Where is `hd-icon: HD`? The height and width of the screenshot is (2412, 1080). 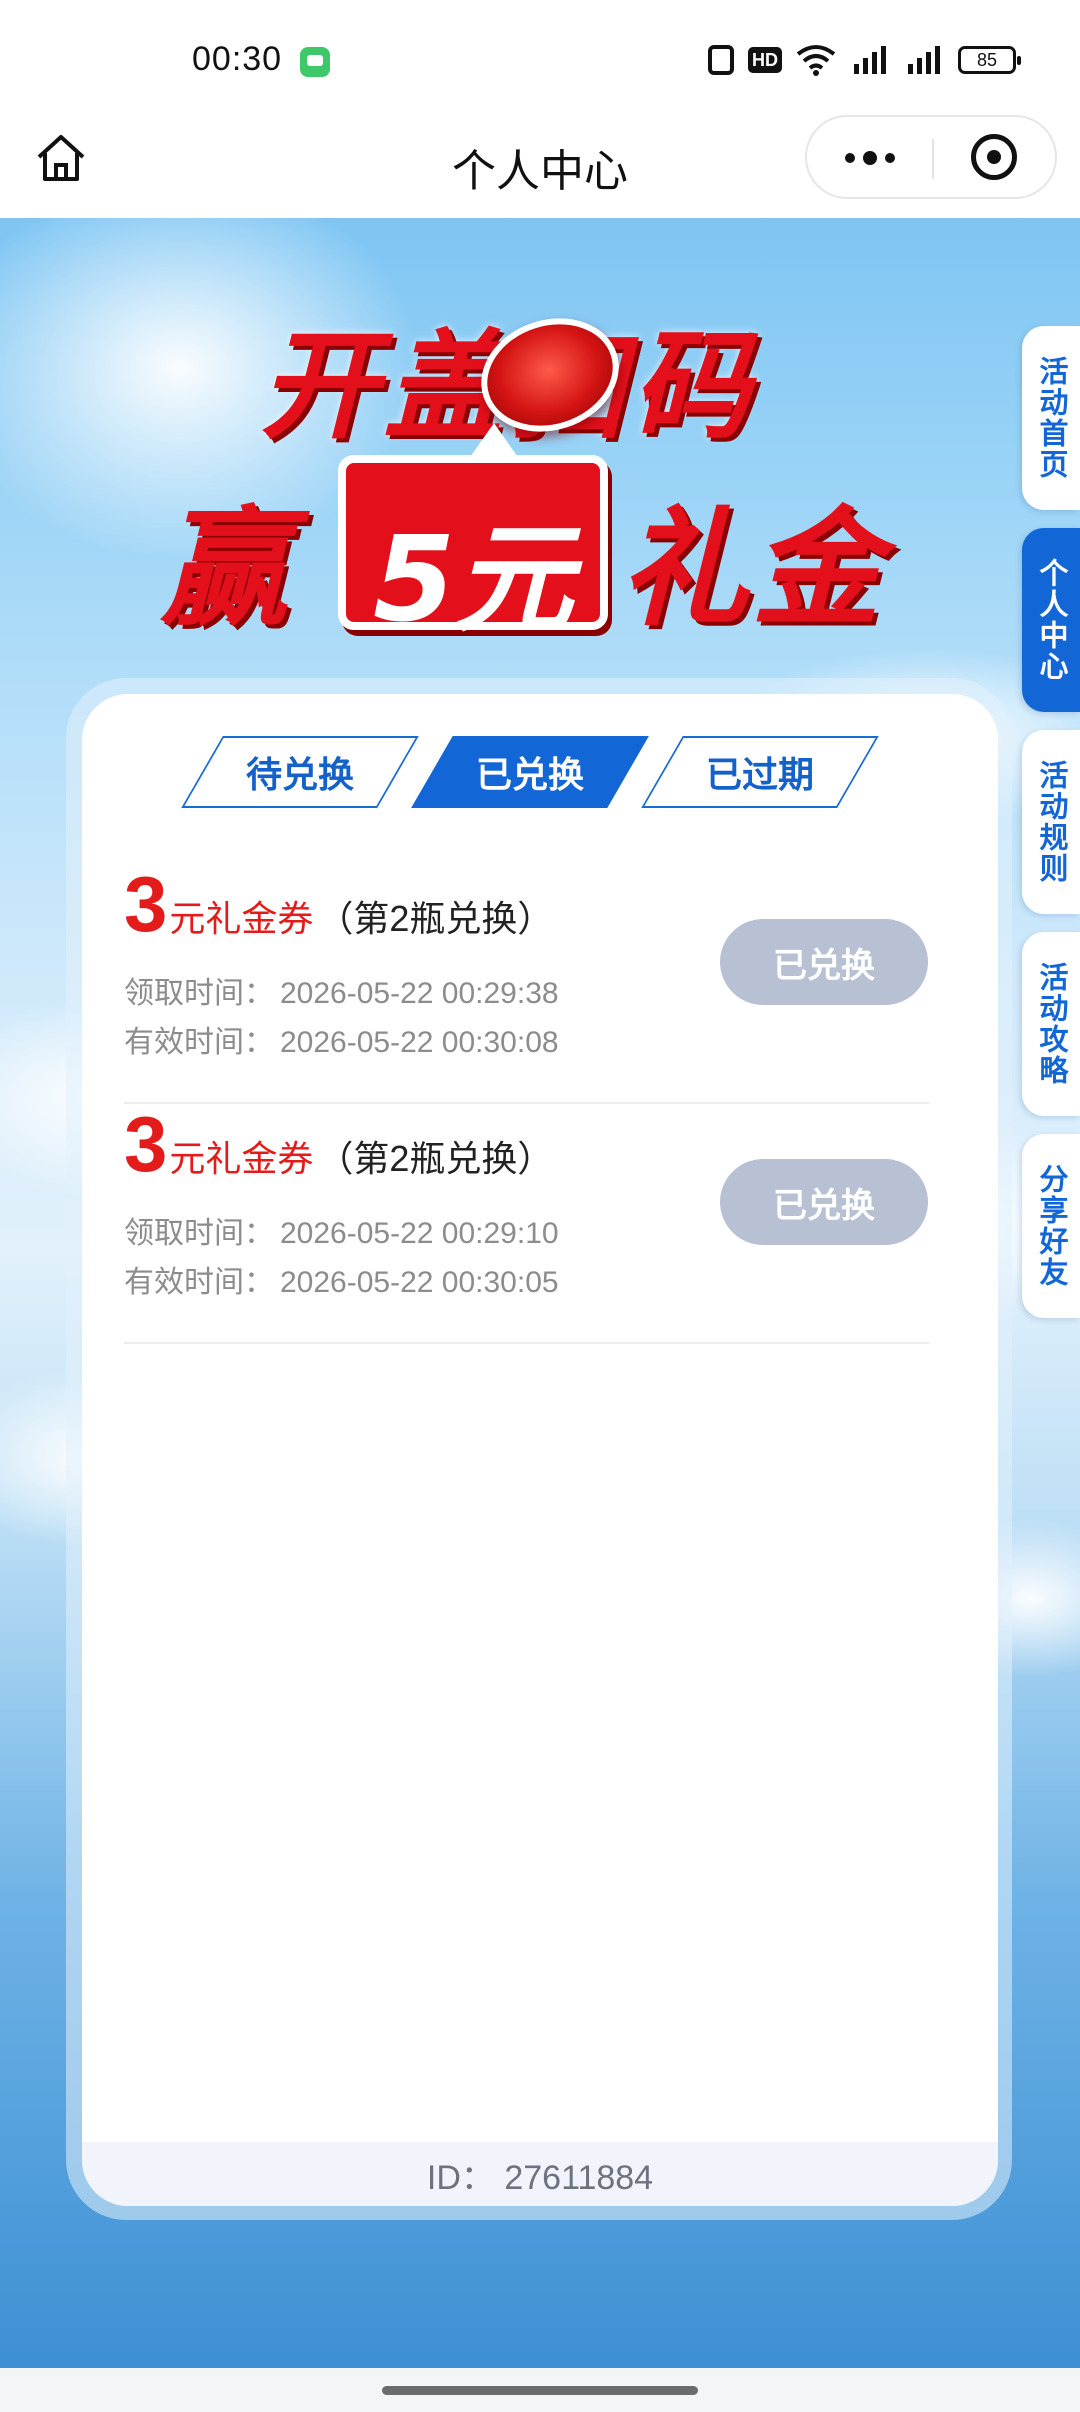 hd-icon: HD is located at coordinates (765, 60).